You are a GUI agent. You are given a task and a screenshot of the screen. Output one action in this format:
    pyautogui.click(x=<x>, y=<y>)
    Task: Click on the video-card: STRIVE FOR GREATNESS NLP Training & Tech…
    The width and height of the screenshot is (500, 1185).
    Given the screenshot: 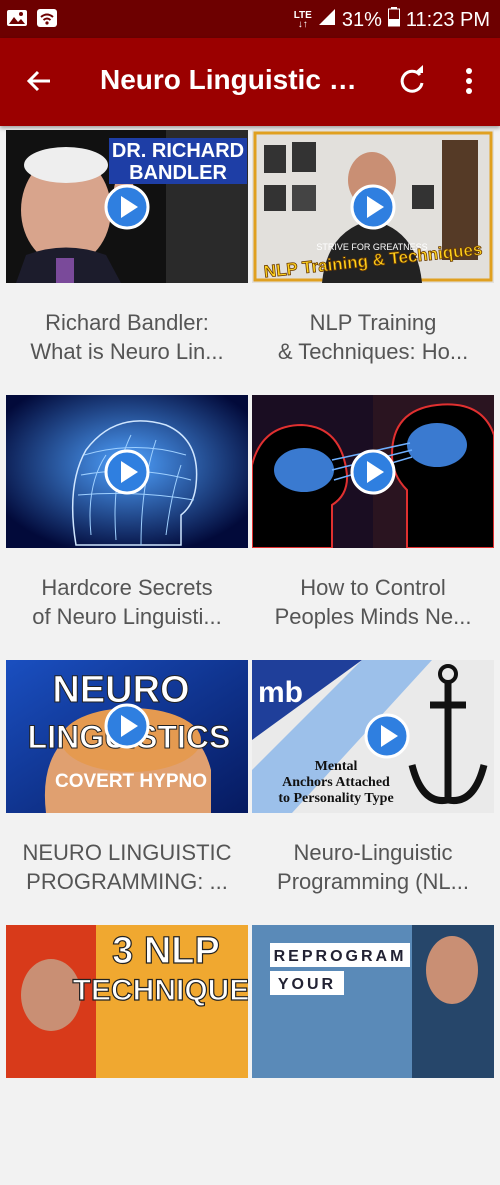 What is the action you would take?
    pyautogui.click(x=373, y=260)
    